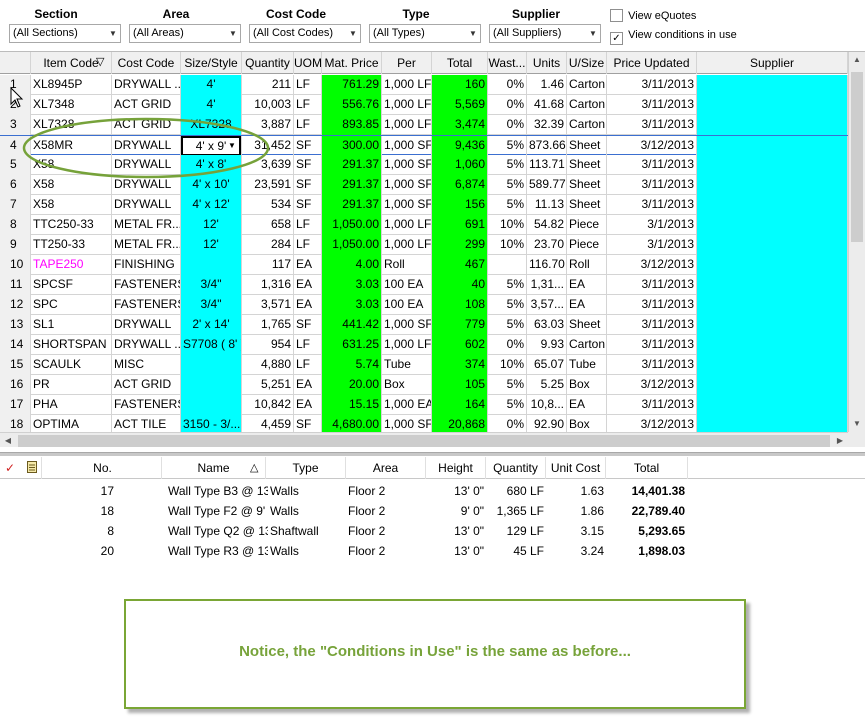 The image size is (865, 722). I want to click on cell-qty: 4,880, so click(268, 365).